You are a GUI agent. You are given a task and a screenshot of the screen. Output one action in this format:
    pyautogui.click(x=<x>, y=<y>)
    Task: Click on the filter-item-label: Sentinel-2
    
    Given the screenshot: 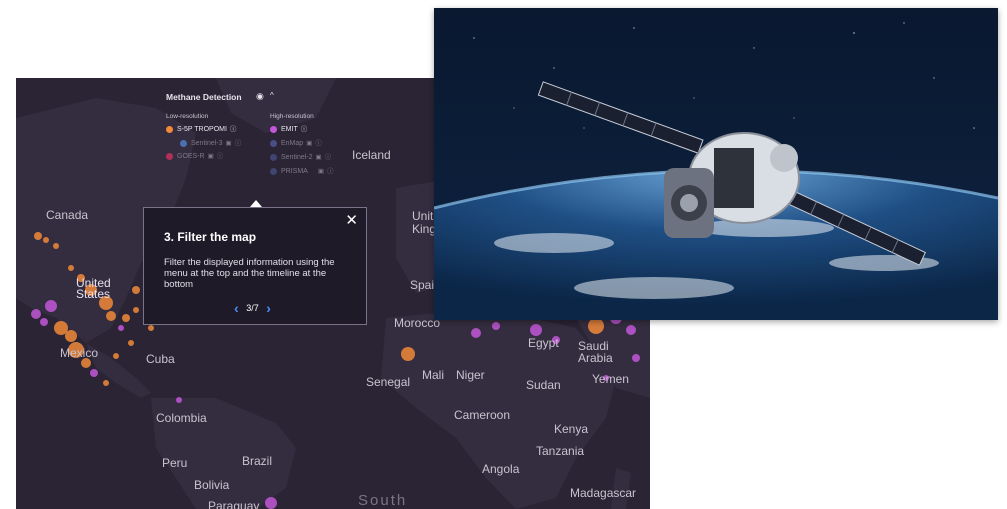 What is the action you would take?
    pyautogui.click(x=297, y=157)
    